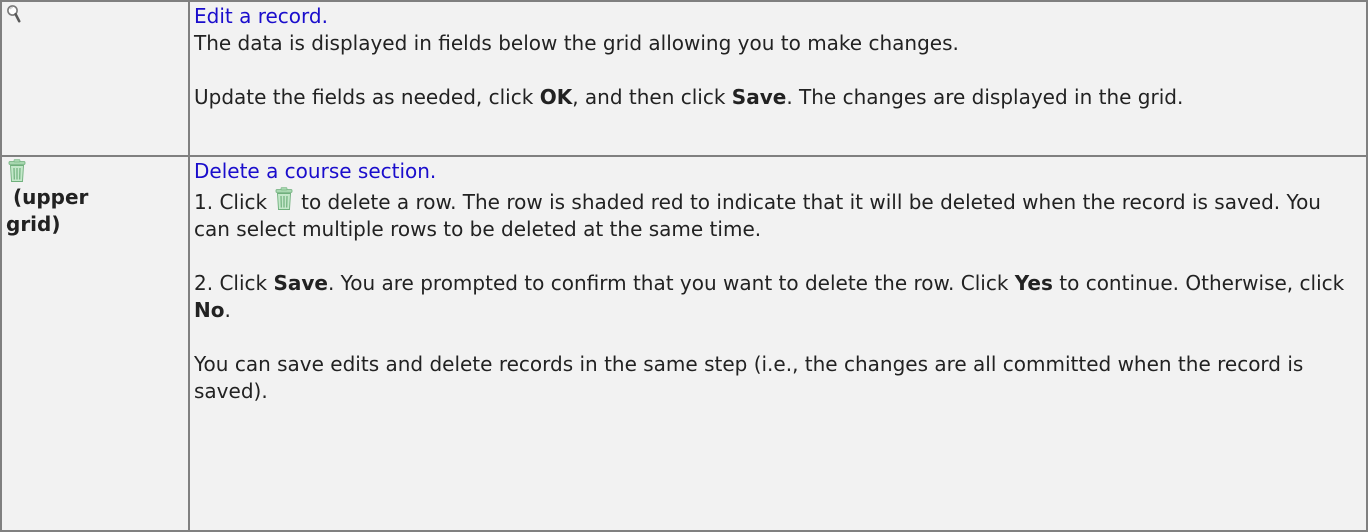 The width and height of the screenshot is (1368, 532). What do you see at coordinates (652, 97) in the screenshot?
I see `edit-text-c: , and then click` at bounding box center [652, 97].